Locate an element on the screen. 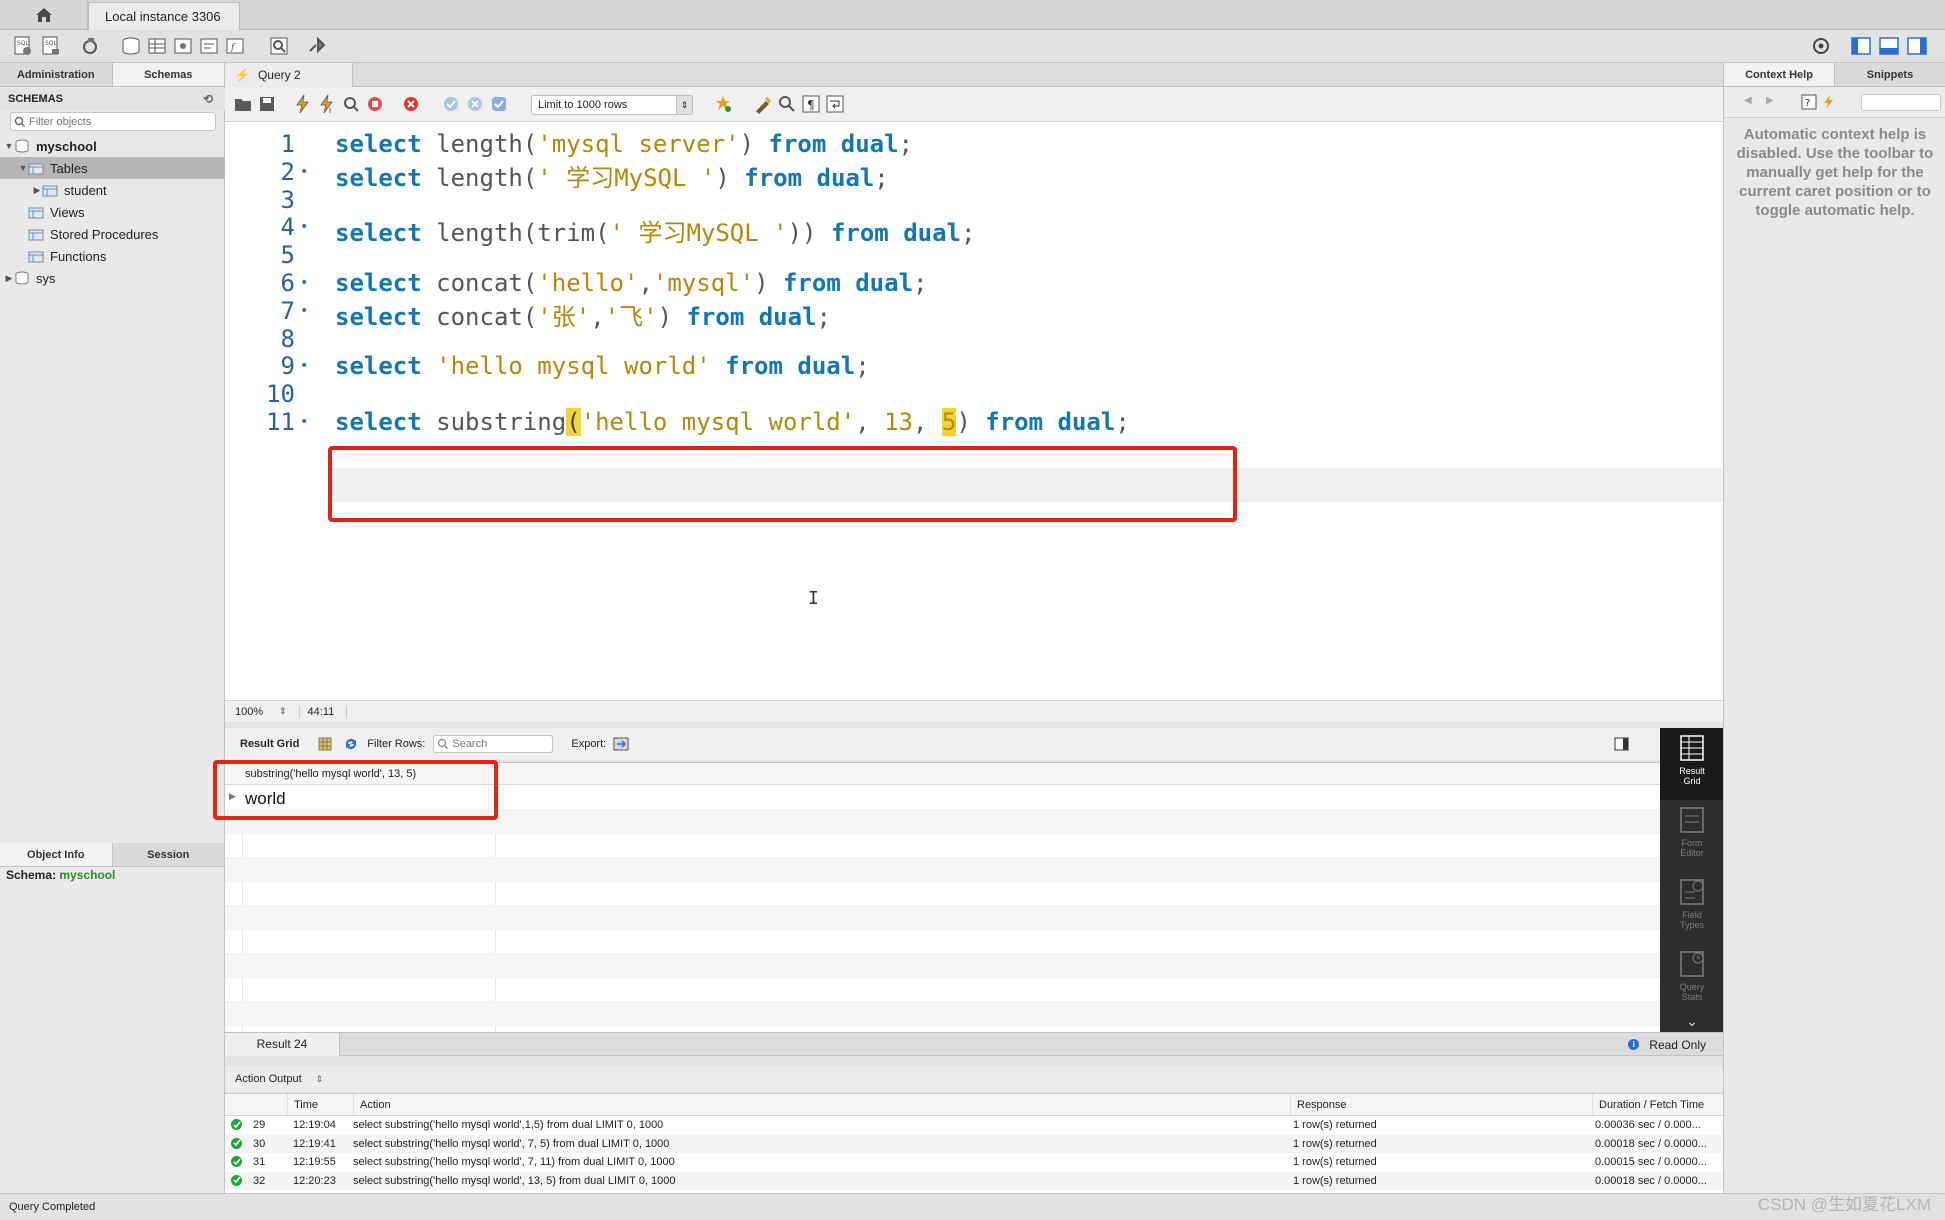 The height and width of the screenshot is (1220, 1945). create-table-icon is located at coordinates (157, 46).